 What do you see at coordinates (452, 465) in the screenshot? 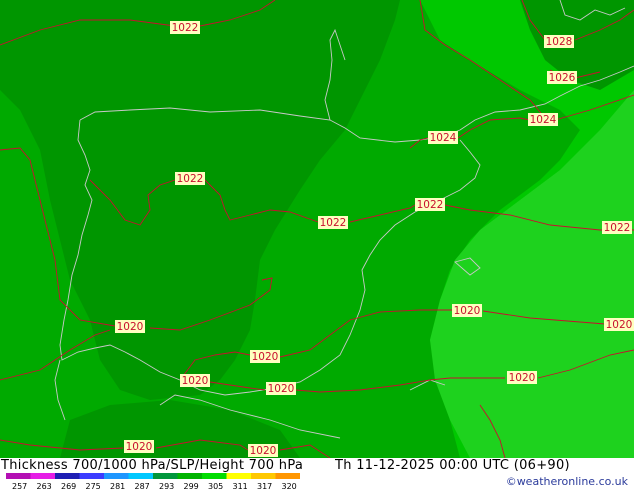
I see `valid-time: Th 11-12-2025 00:00 UTC (06+90)` at bounding box center [452, 465].